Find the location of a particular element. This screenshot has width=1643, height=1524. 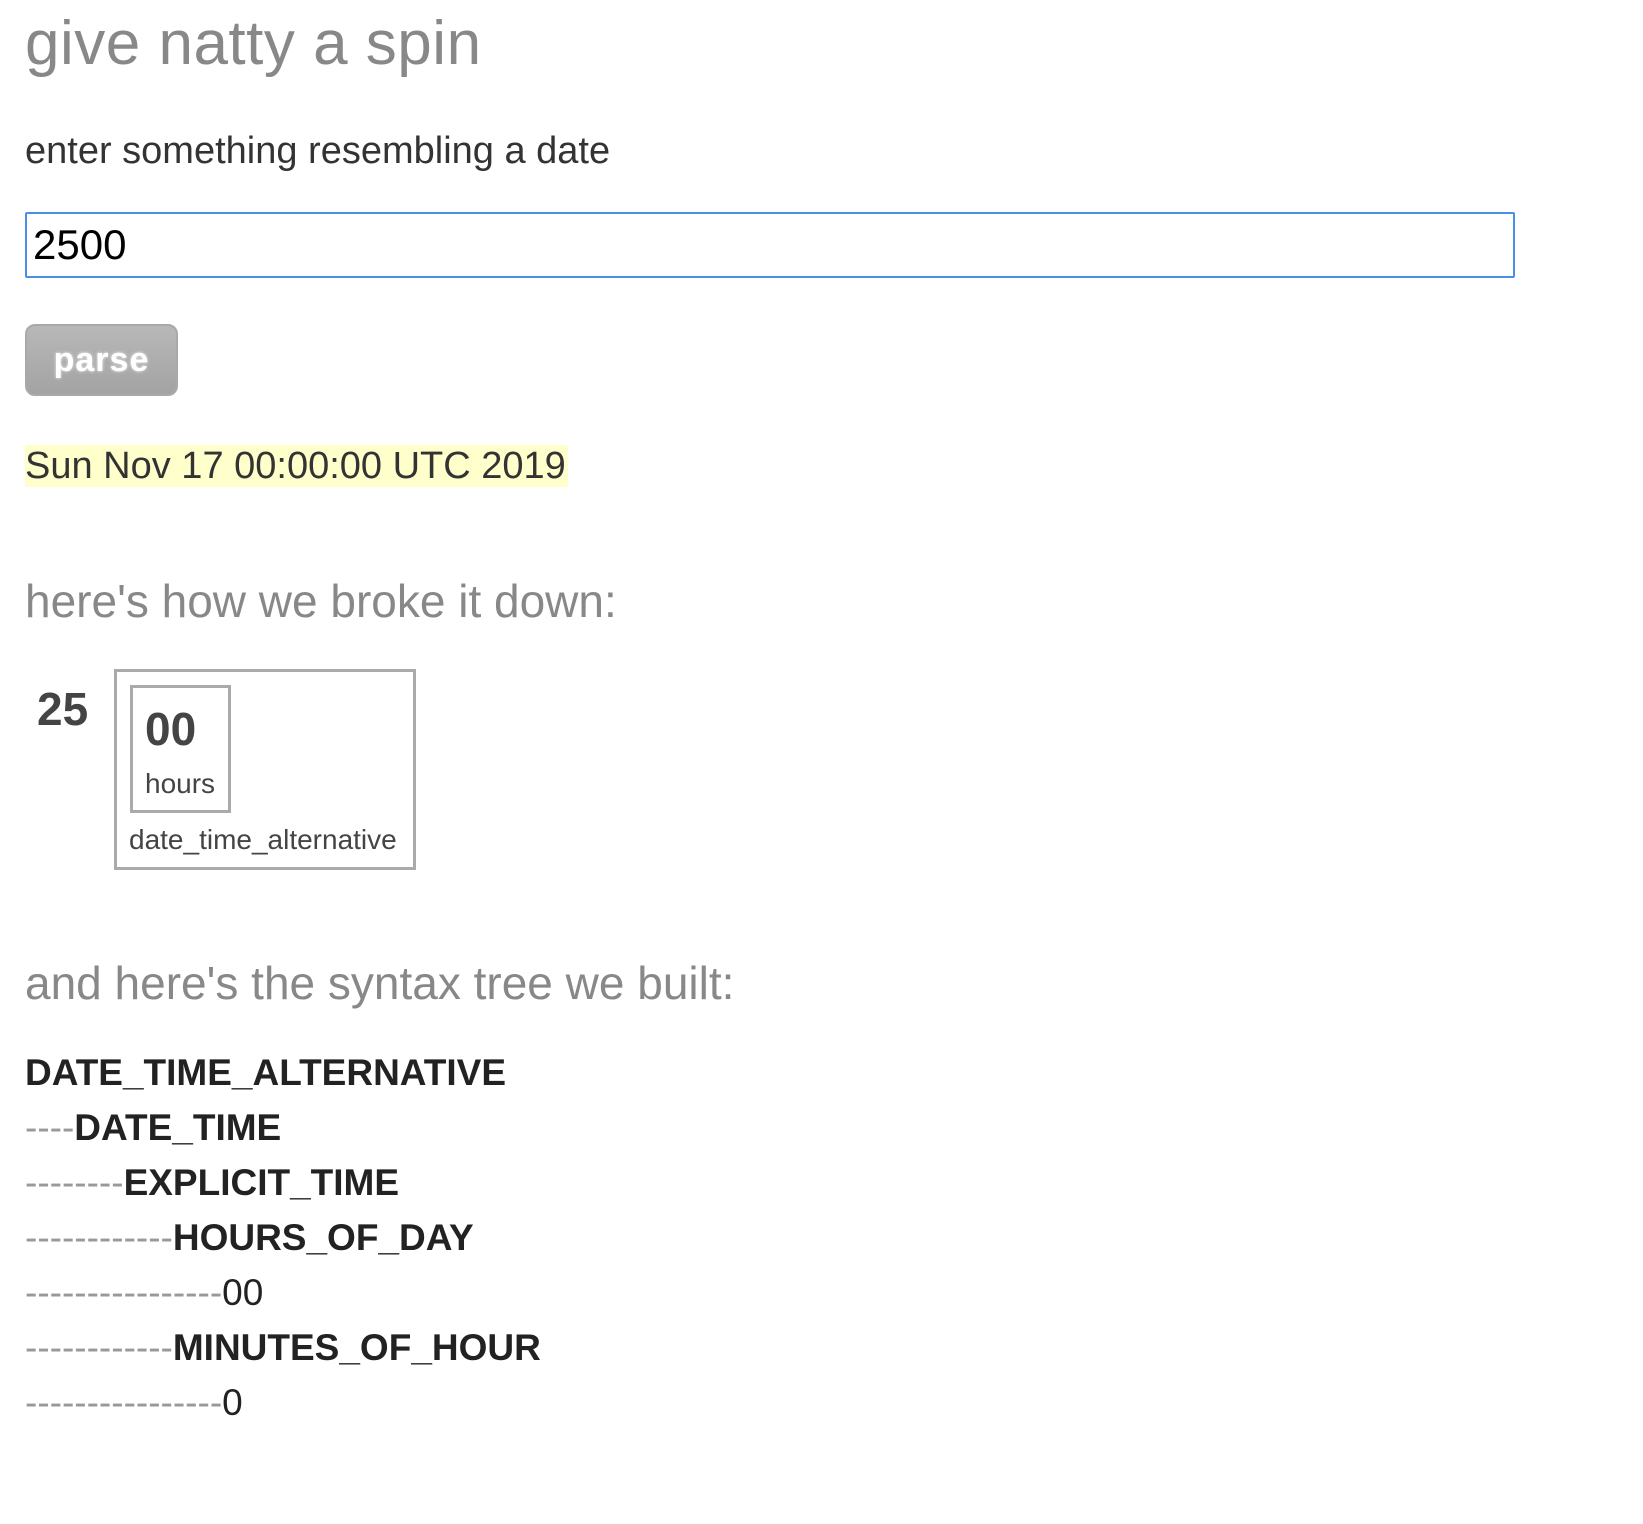

tree-node-label: DATE_TIME_ALTERNATIVE is located at coordinates (266, 1072).